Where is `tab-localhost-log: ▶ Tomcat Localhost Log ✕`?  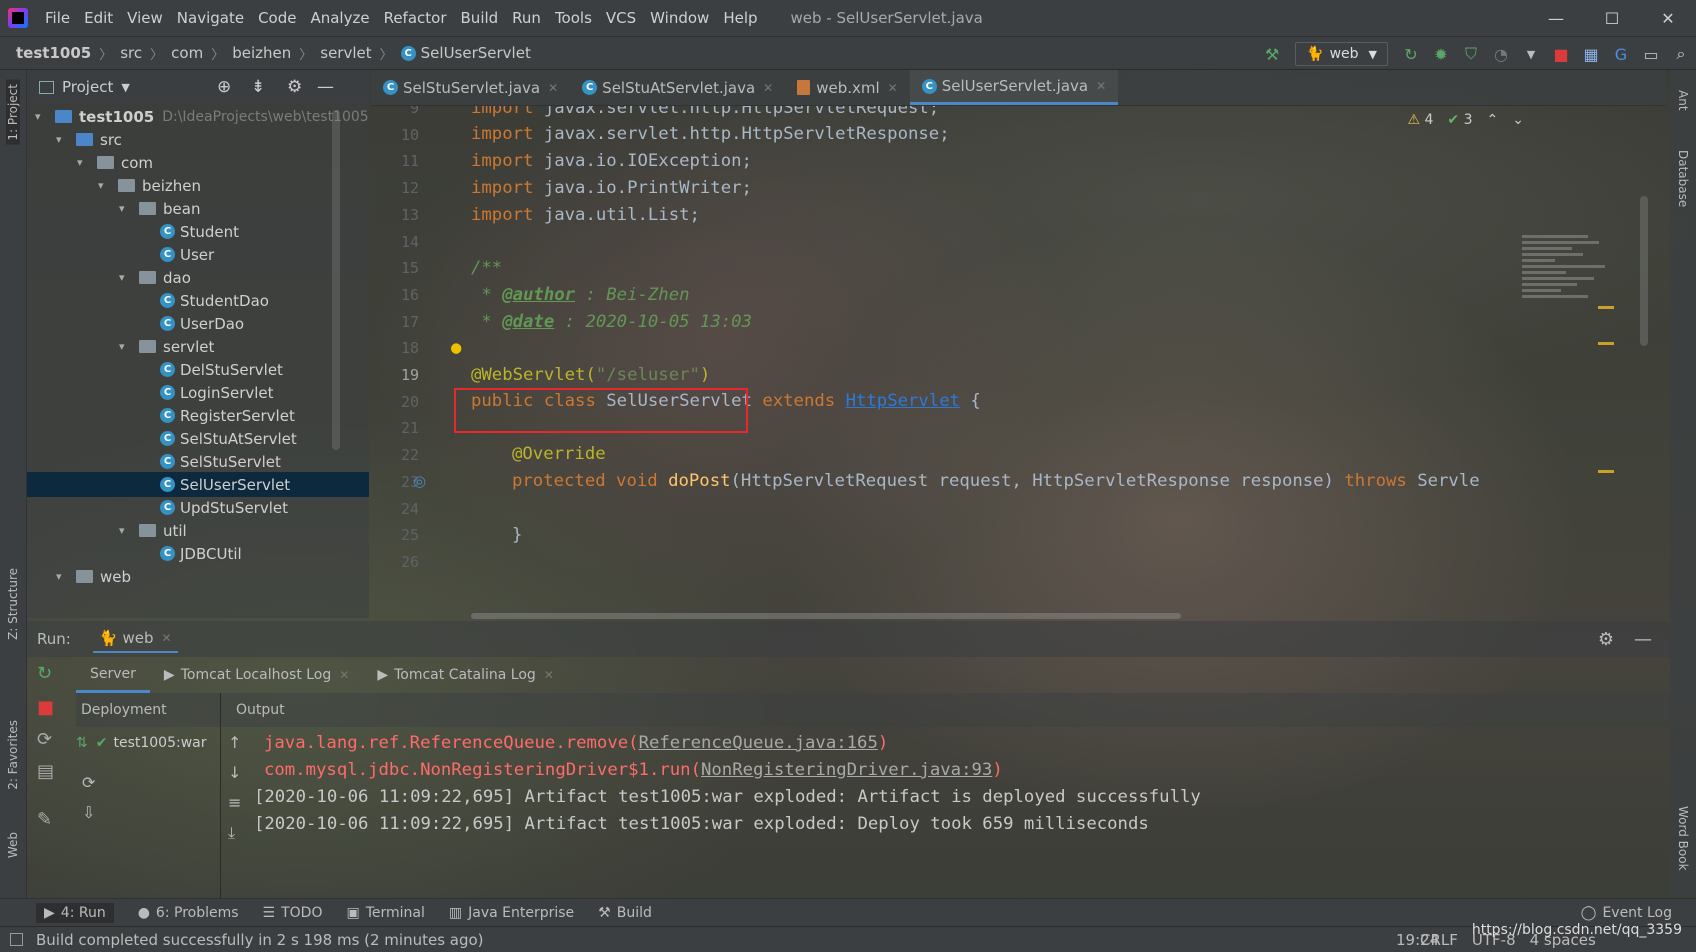
tab-localhost-log: ▶ Tomcat Localhost Log ✕ is located at coordinates (256, 675).